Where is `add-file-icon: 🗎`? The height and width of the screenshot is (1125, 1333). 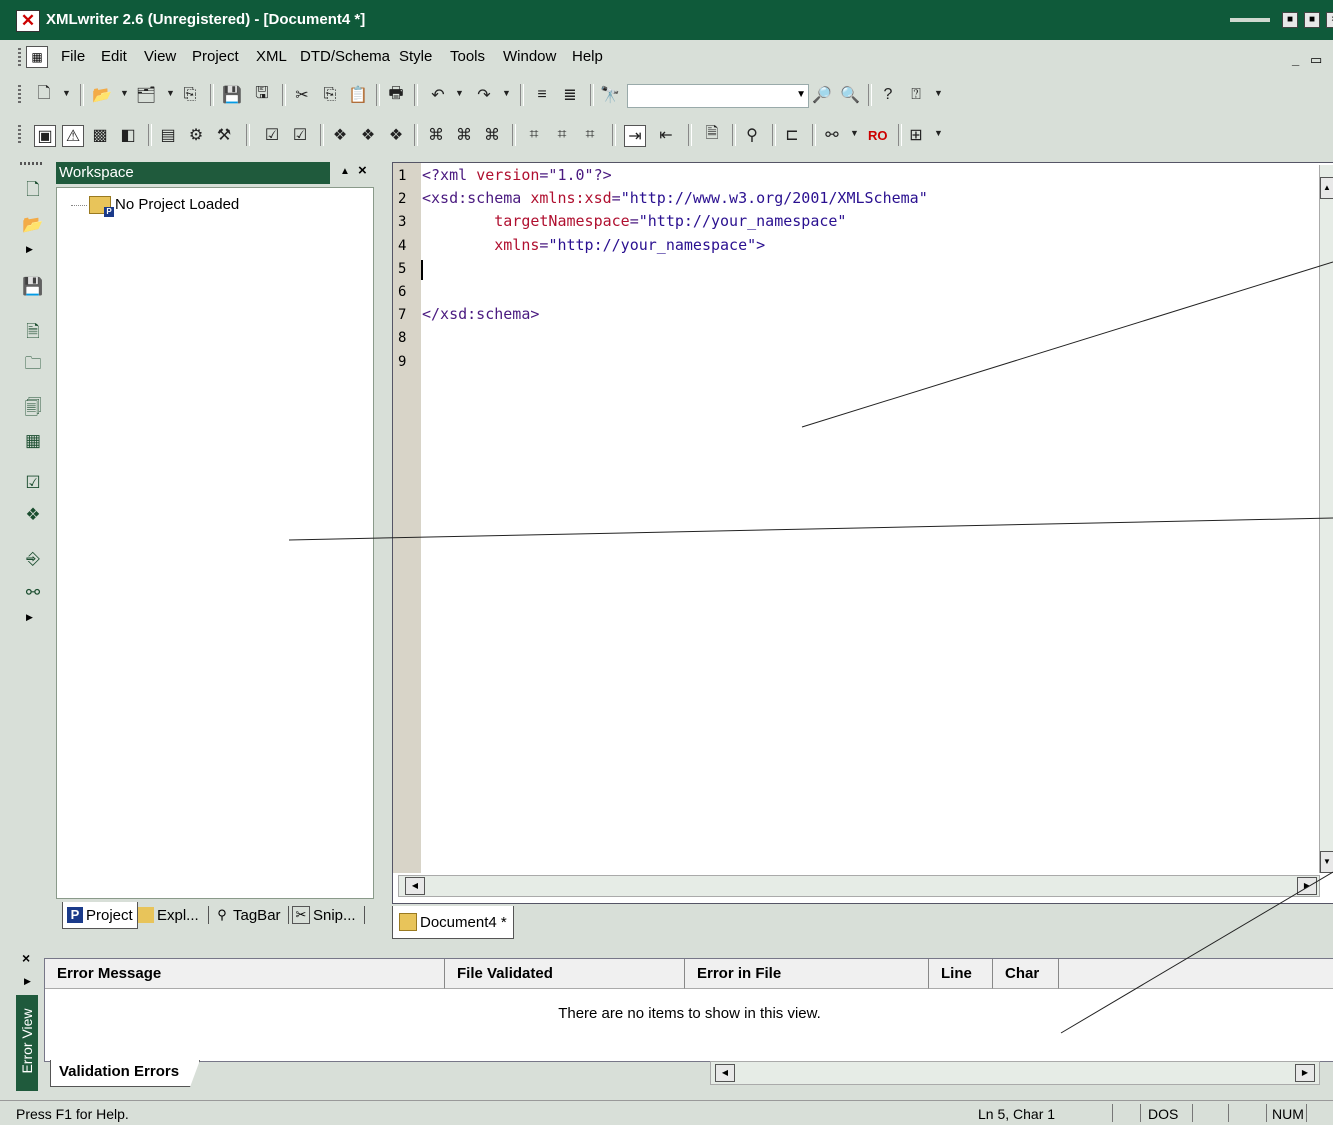
add-file-icon: 🗎 is located at coordinates (33, 333).